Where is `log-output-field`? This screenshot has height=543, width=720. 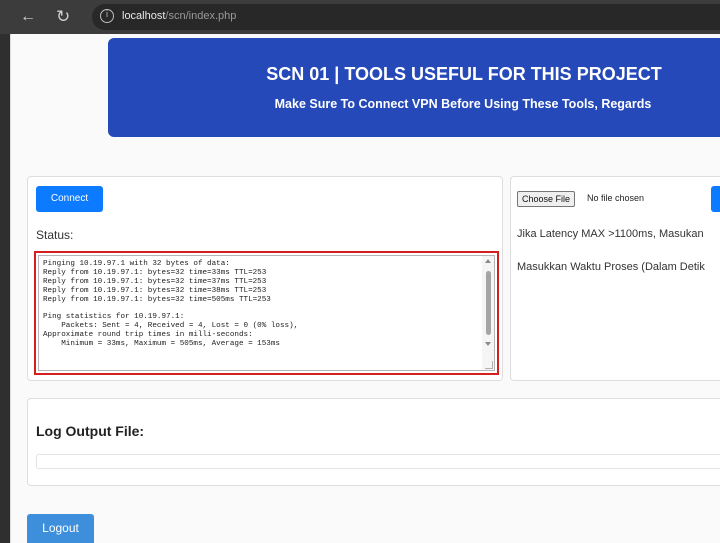
log-output-field is located at coordinates (378, 461).